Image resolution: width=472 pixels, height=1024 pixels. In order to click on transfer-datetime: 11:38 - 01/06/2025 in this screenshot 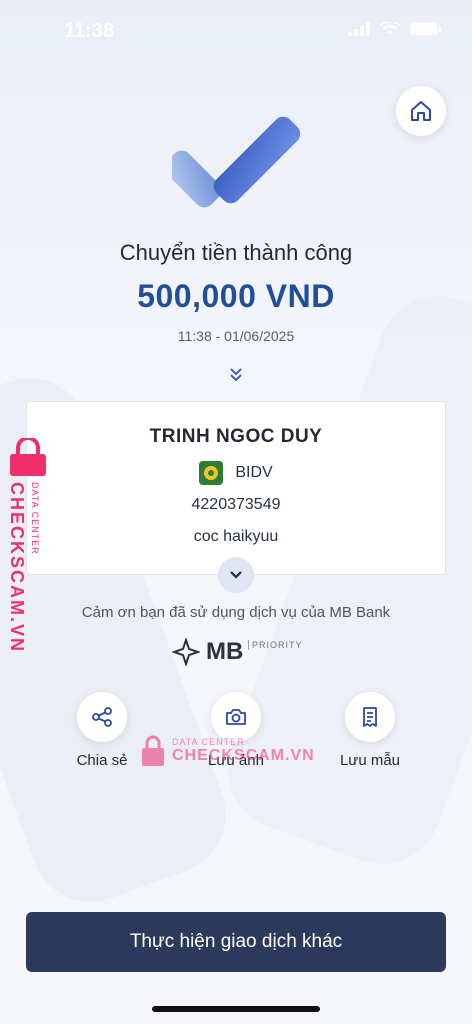, I will do `click(236, 336)`.